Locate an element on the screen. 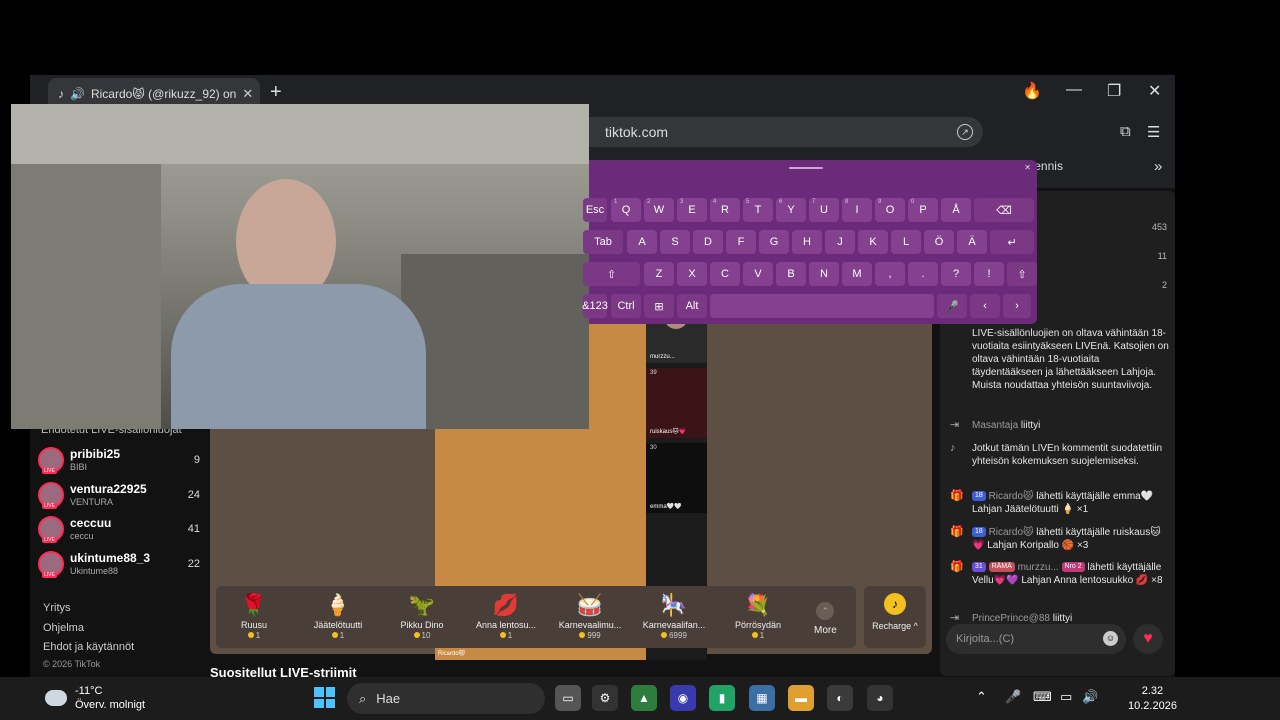 The width and height of the screenshot is (1280, 720). key-6: ‹ is located at coordinates (985, 306).